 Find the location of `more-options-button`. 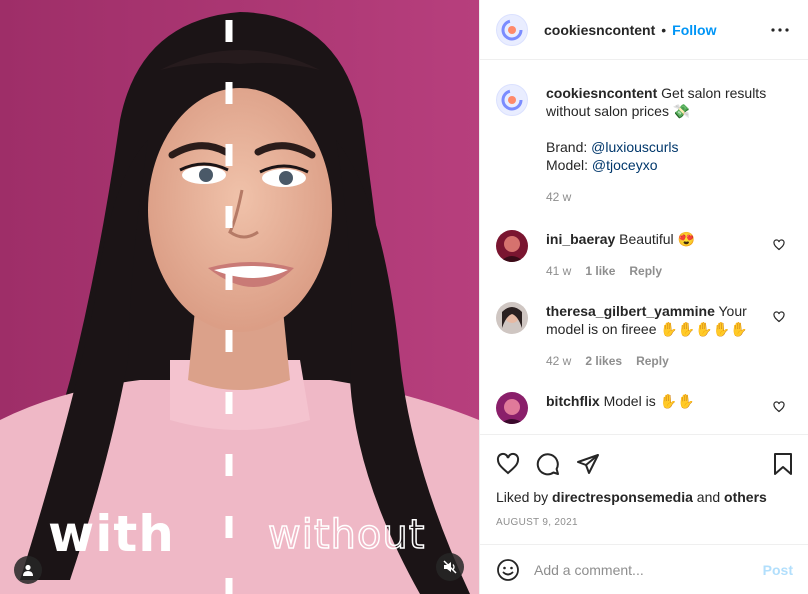

more-options-button is located at coordinates (780, 30).